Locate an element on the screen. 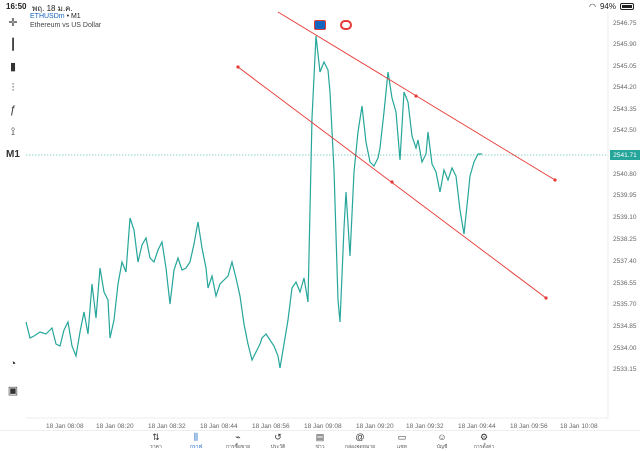  status-bar: 16:50 พฤ. 18 ม.ค. ◠ 94% is located at coordinates (320, 6).